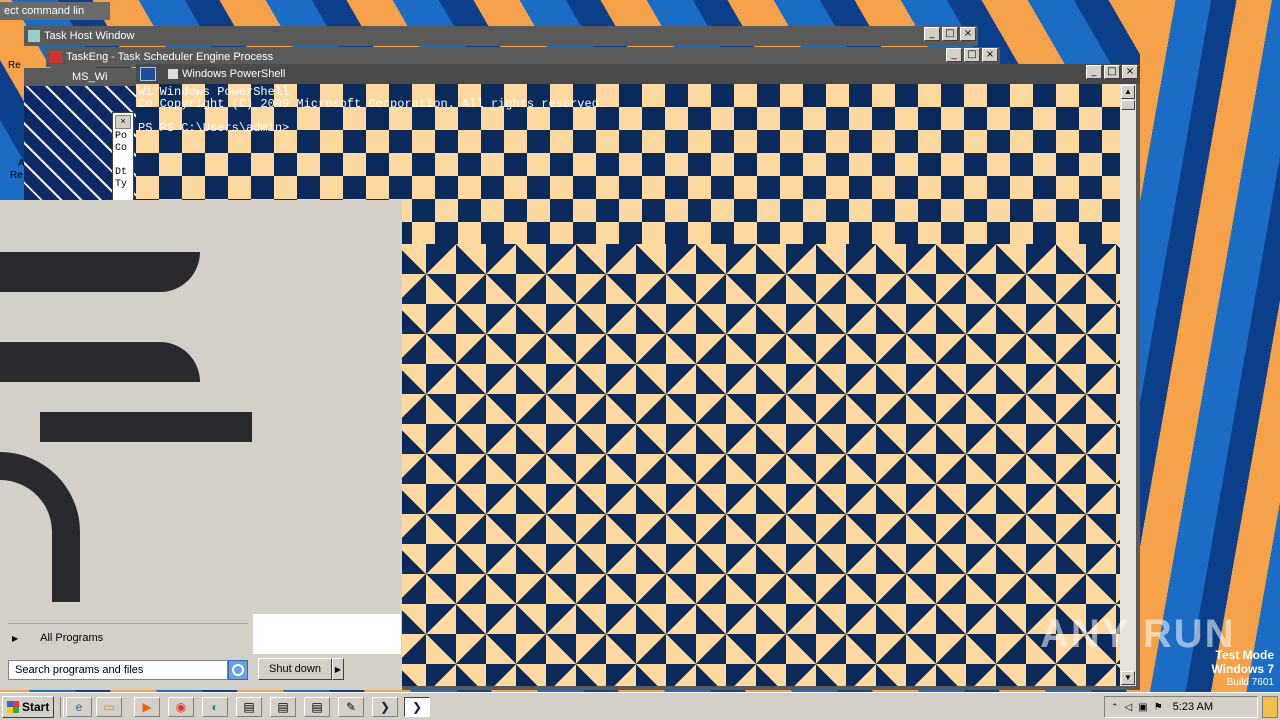 This screenshot has height=720, width=1280. I want to click on start-button: Start, so click(28, 707).